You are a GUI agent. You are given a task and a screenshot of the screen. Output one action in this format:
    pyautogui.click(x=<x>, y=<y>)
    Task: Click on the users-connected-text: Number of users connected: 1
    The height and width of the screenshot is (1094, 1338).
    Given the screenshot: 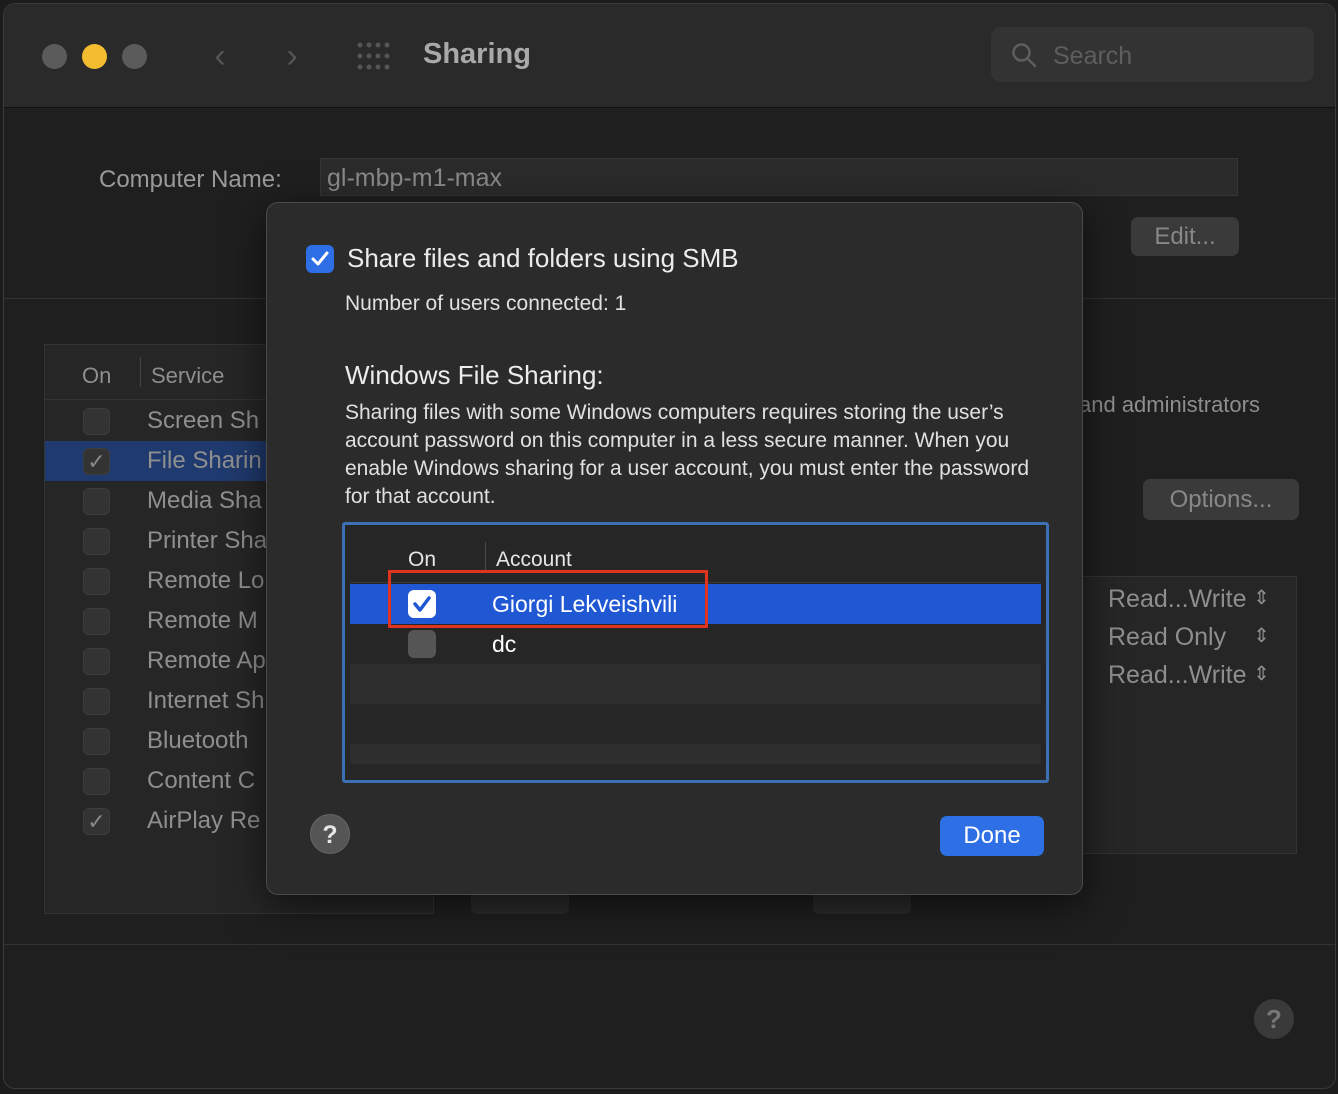 What is the action you would take?
    pyautogui.click(x=486, y=303)
    